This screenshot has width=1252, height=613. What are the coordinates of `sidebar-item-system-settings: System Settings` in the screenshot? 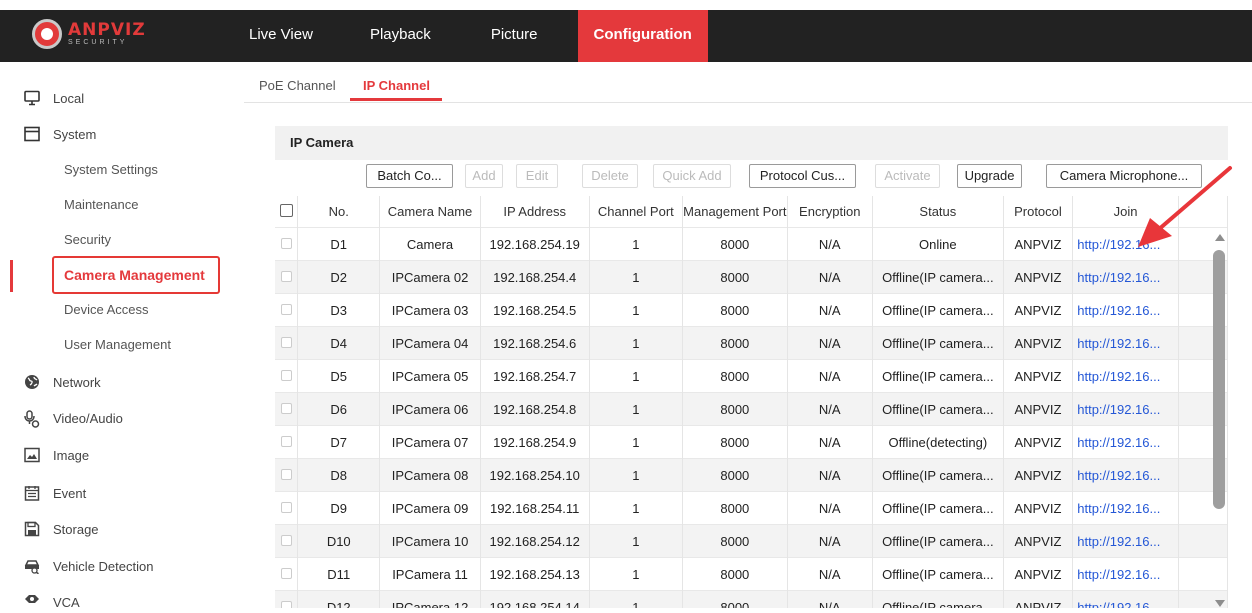 It's located at (115, 169).